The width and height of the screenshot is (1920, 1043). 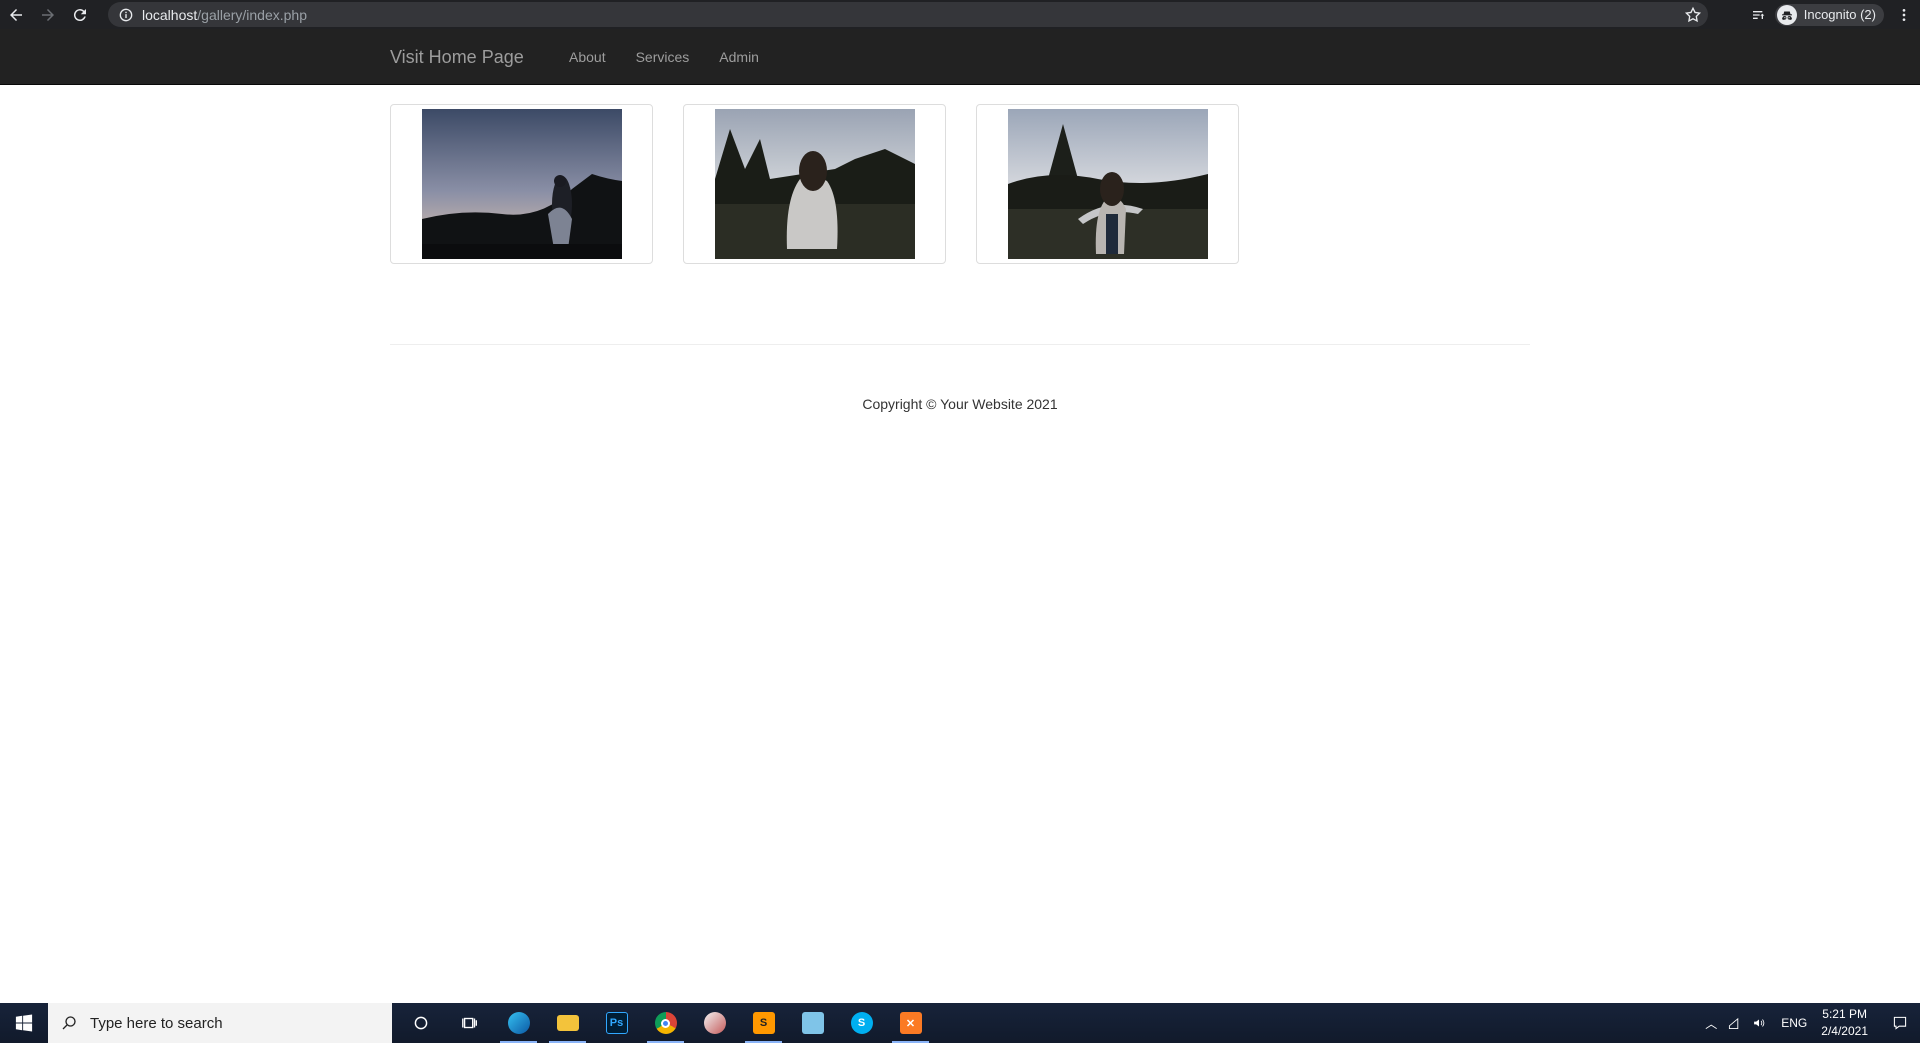 What do you see at coordinates (1735, 1023) in the screenshot?
I see `network-icon` at bounding box center [1735, 1023].